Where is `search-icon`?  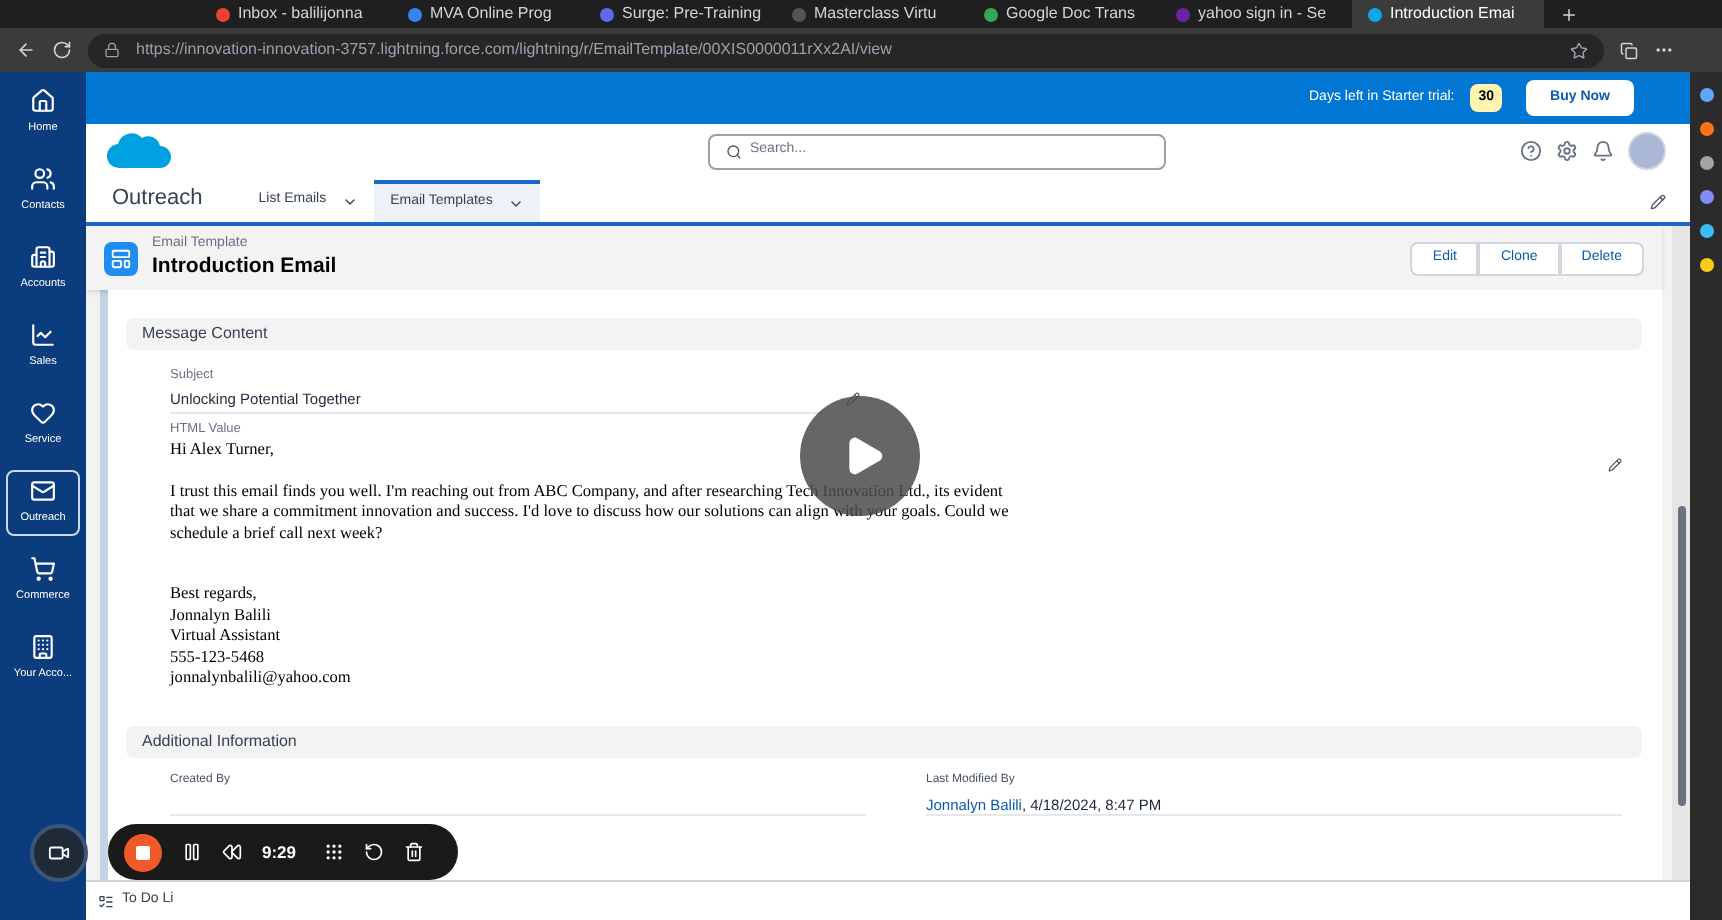 search-icon is located at coordinates (734, 151).